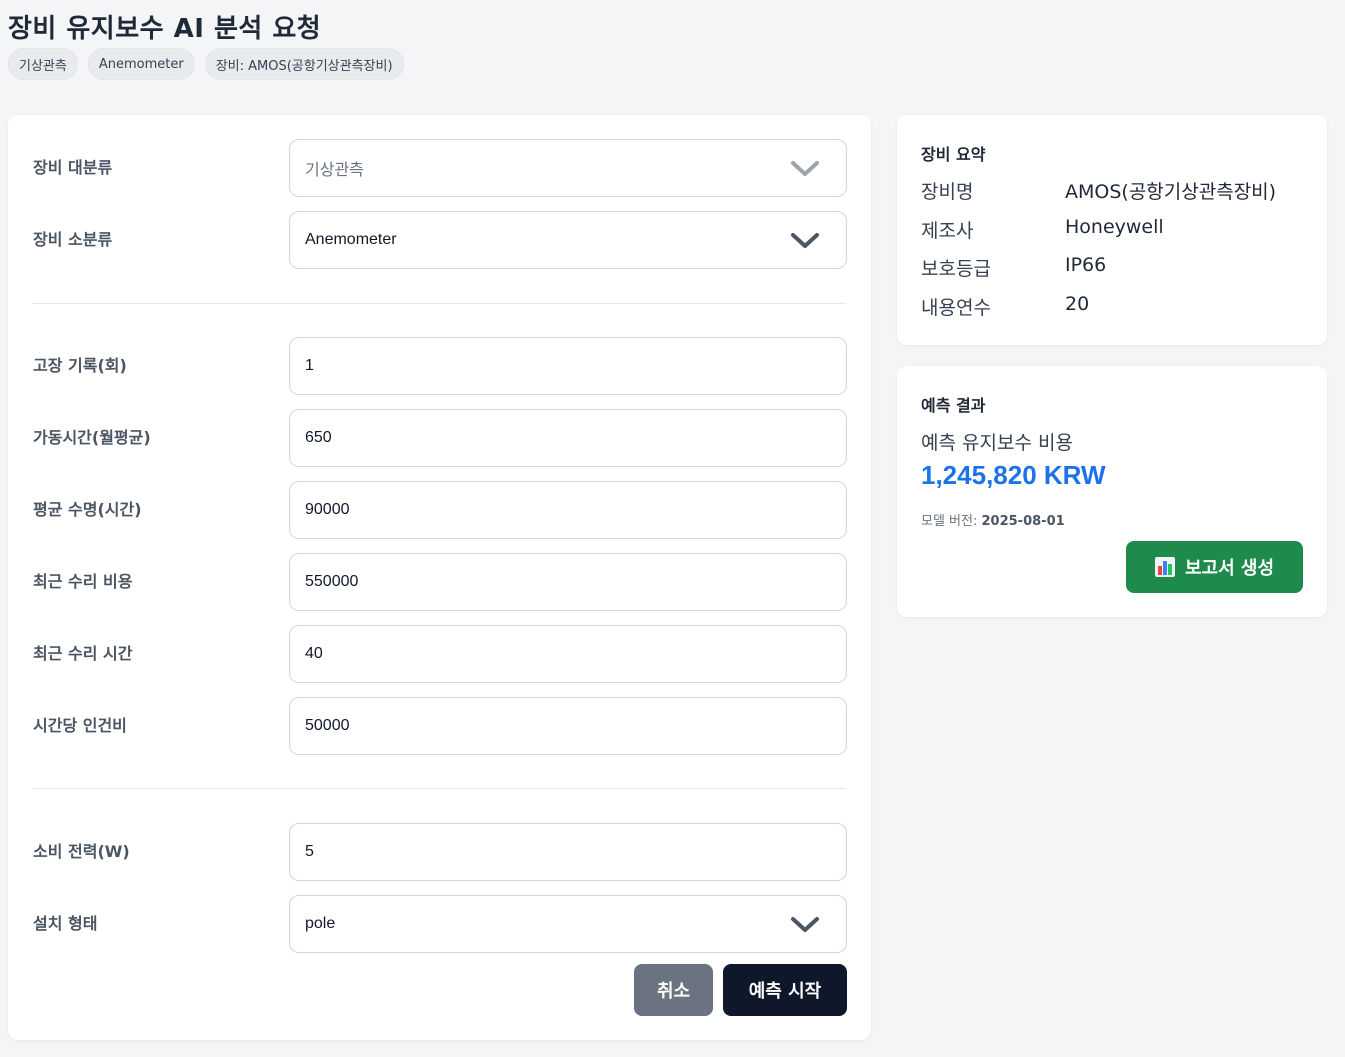 This screenshot has height=1057, width=1345. Describe the element at coordinates (1164, 567) in the screenshot. I see `bar-chart-icon` at that location.